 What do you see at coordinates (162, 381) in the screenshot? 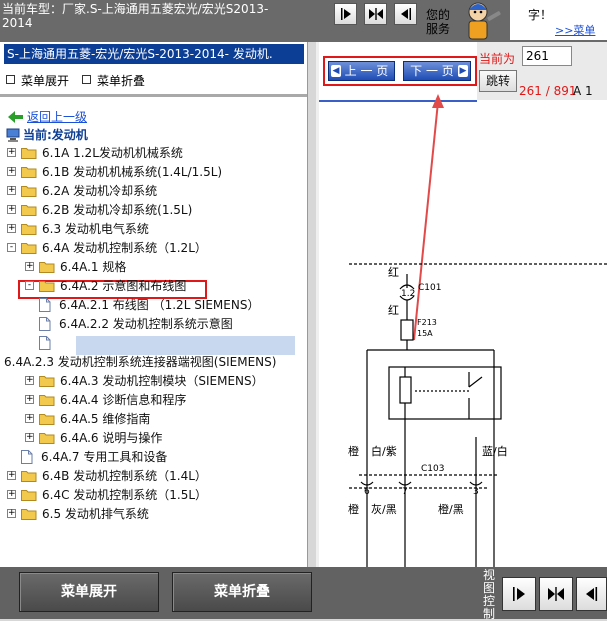
I see `tree-item-label: 6.4A.3 发动机控制模块（SIEMENS）` at bounding box center [162, 381].